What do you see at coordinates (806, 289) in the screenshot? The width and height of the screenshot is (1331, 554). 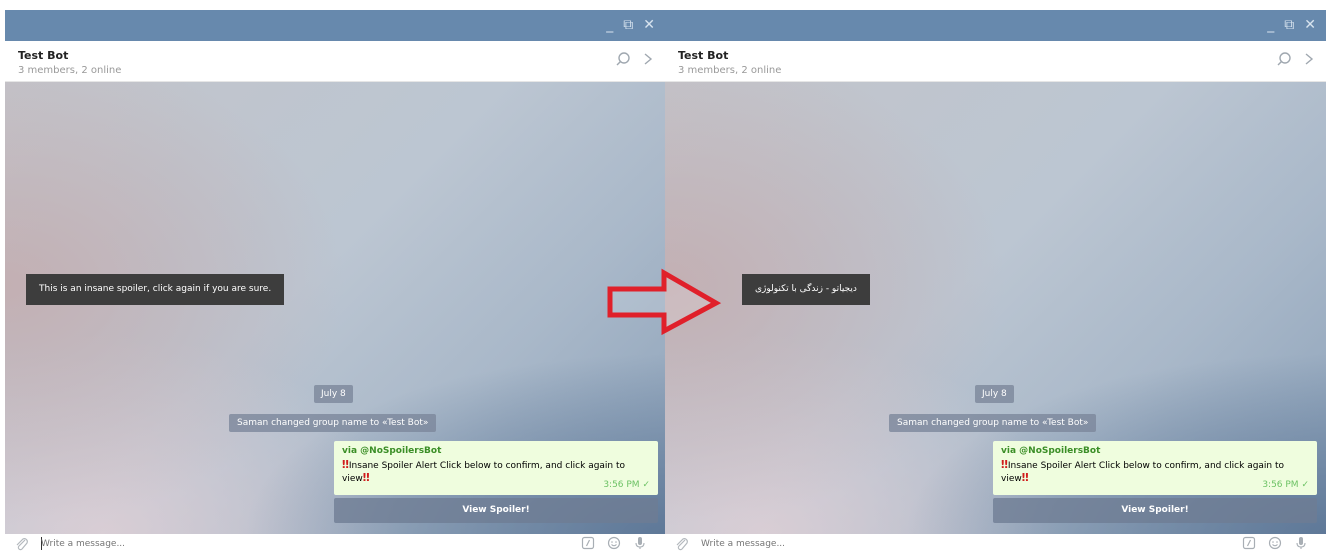 I see `spoiler-tooltip: دیجیاتو - زندگی با تکنولوژی` at bounding box center [806, 289].